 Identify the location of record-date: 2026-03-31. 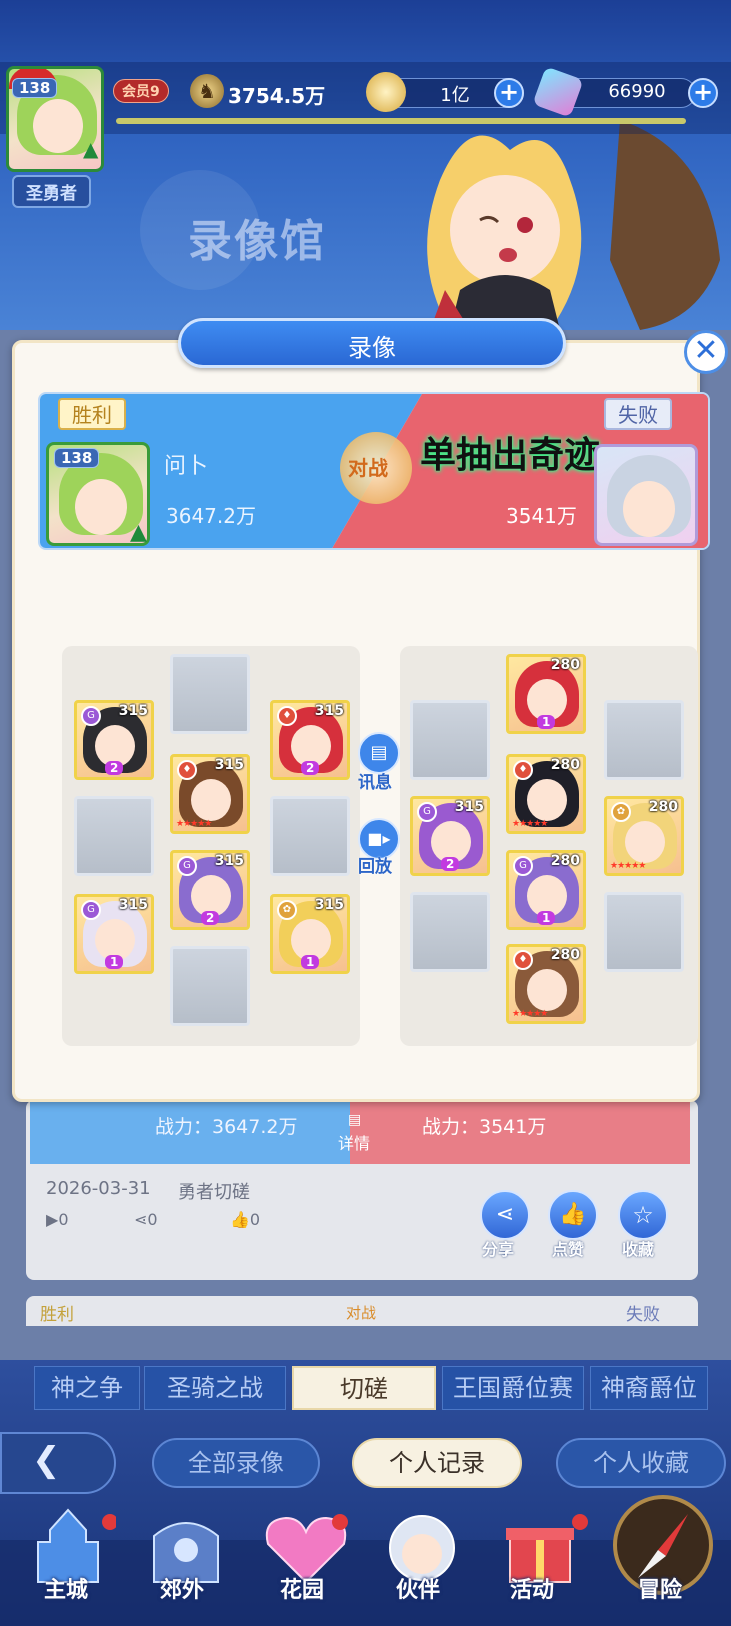
(98, 1188).